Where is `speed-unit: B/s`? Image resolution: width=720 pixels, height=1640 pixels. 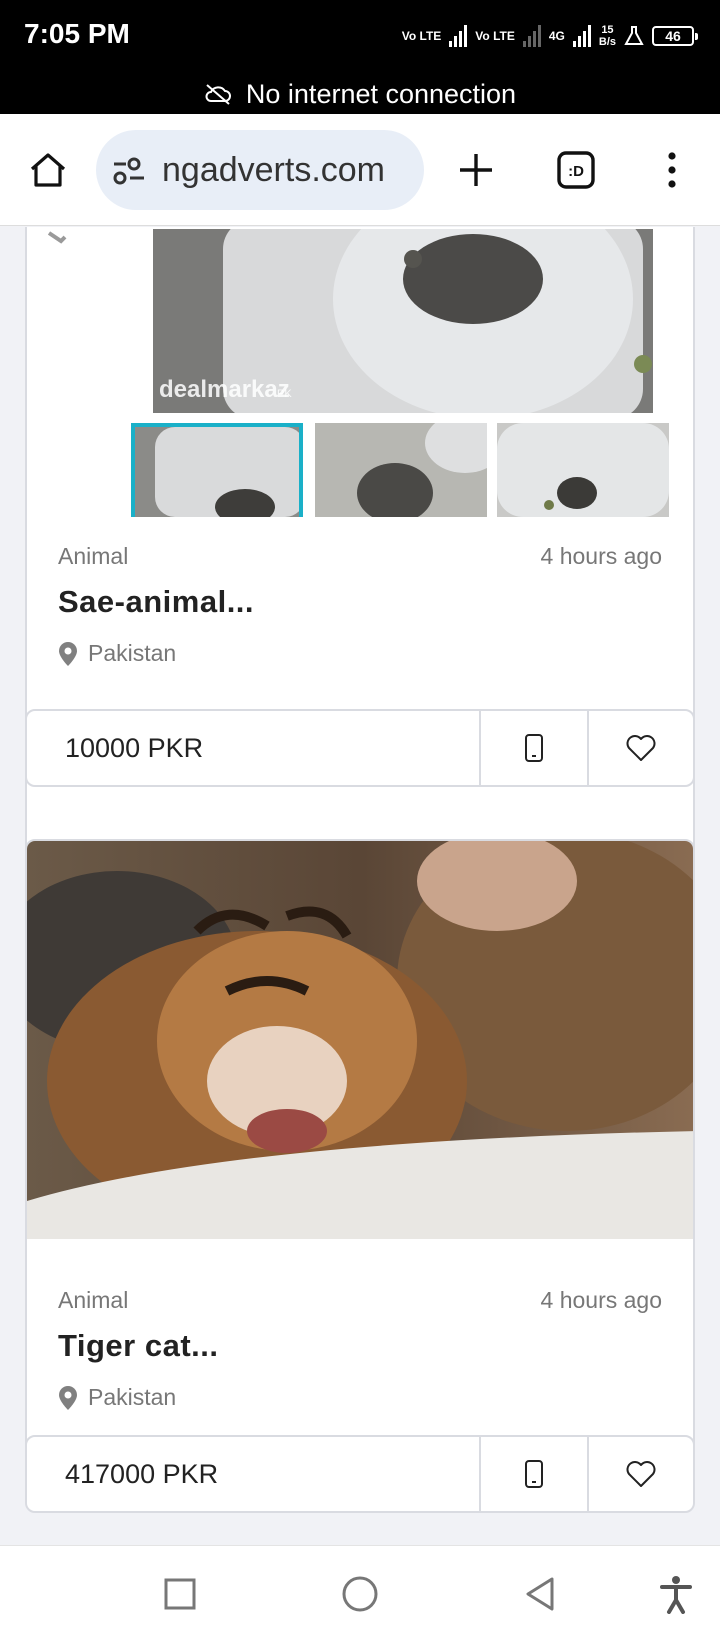 speed-unit: B/s is located at coordinates (607, 42).